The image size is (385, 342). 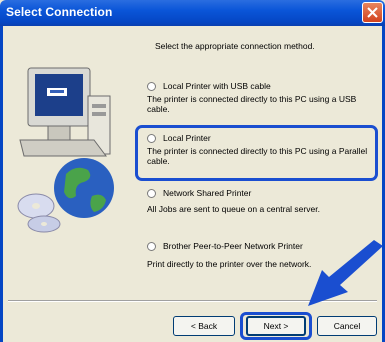 I want to click on option-peer-to-peer-label: Brother Peer-to-Peer Network Printer, so click(x=233, y=246).